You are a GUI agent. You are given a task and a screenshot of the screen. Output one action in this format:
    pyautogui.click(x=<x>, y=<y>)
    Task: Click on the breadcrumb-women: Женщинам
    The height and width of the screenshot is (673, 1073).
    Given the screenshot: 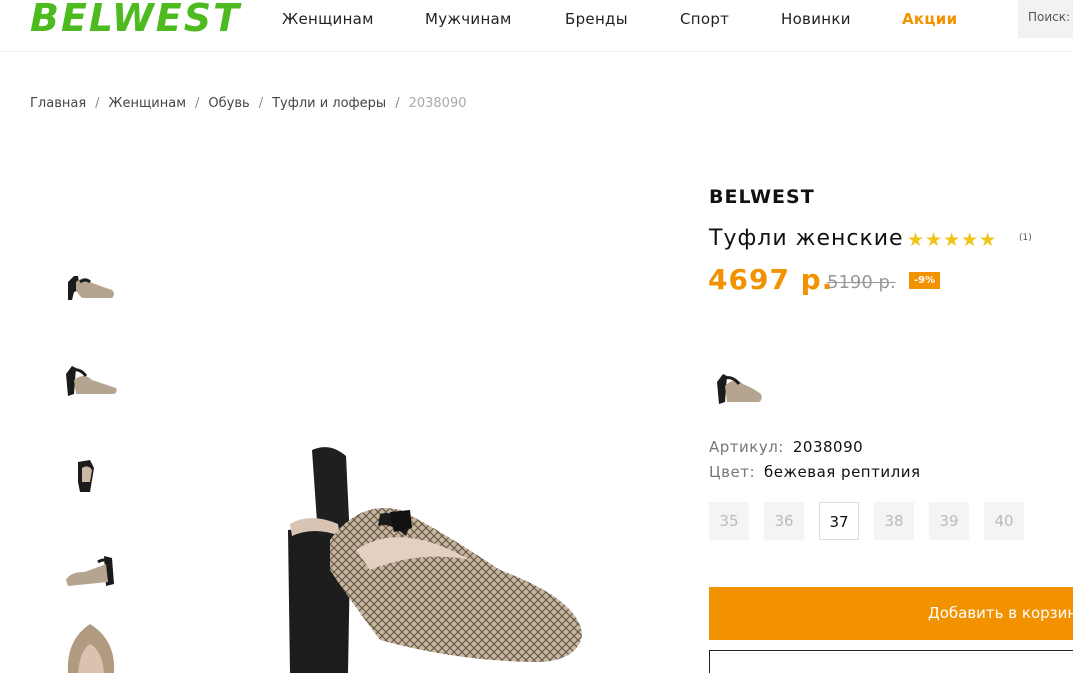 What is the action you would take?
    pyautogui.click(x=147, y=103)
    